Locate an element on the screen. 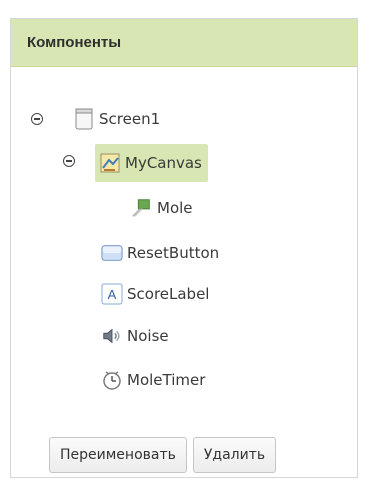 The height and width of the screenshot is (491, 369). label-icon: A is located at coordinates (112, 294).